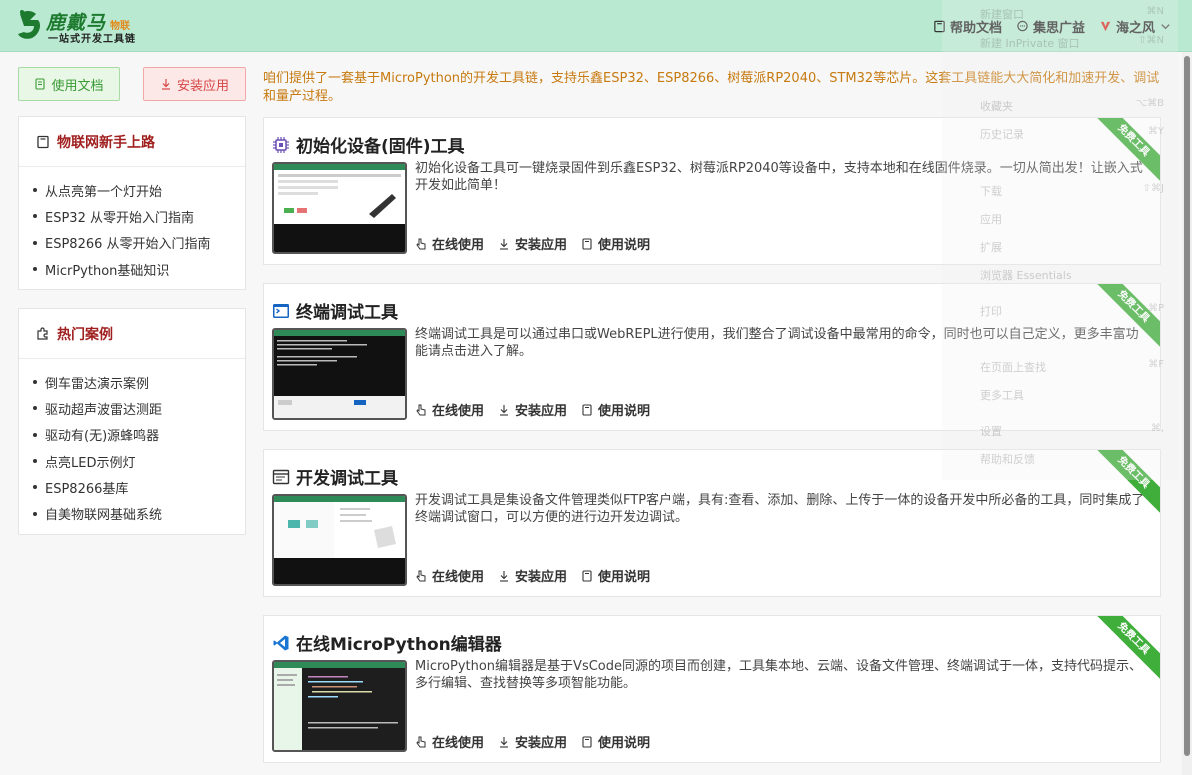 The image size is (1192, 775). What do you see at coordinates (92, 39) in the screenshot?
I see `brand-slogan: 一站式开发工具链` at bounding box center [92, 39].